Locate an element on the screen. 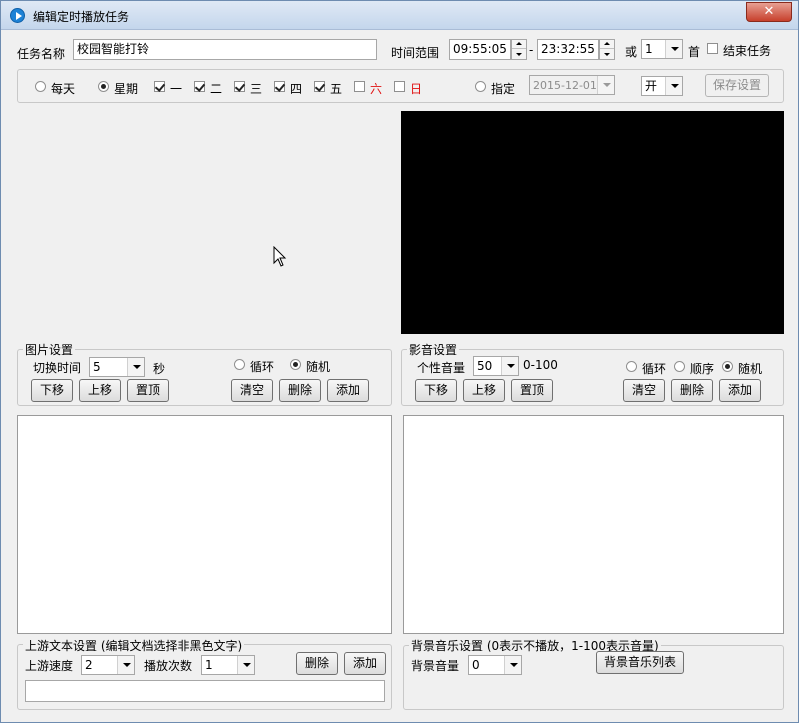 The height and width of the screenshot is (723, 799). weekly-radio is located at coordinates (103, 86).